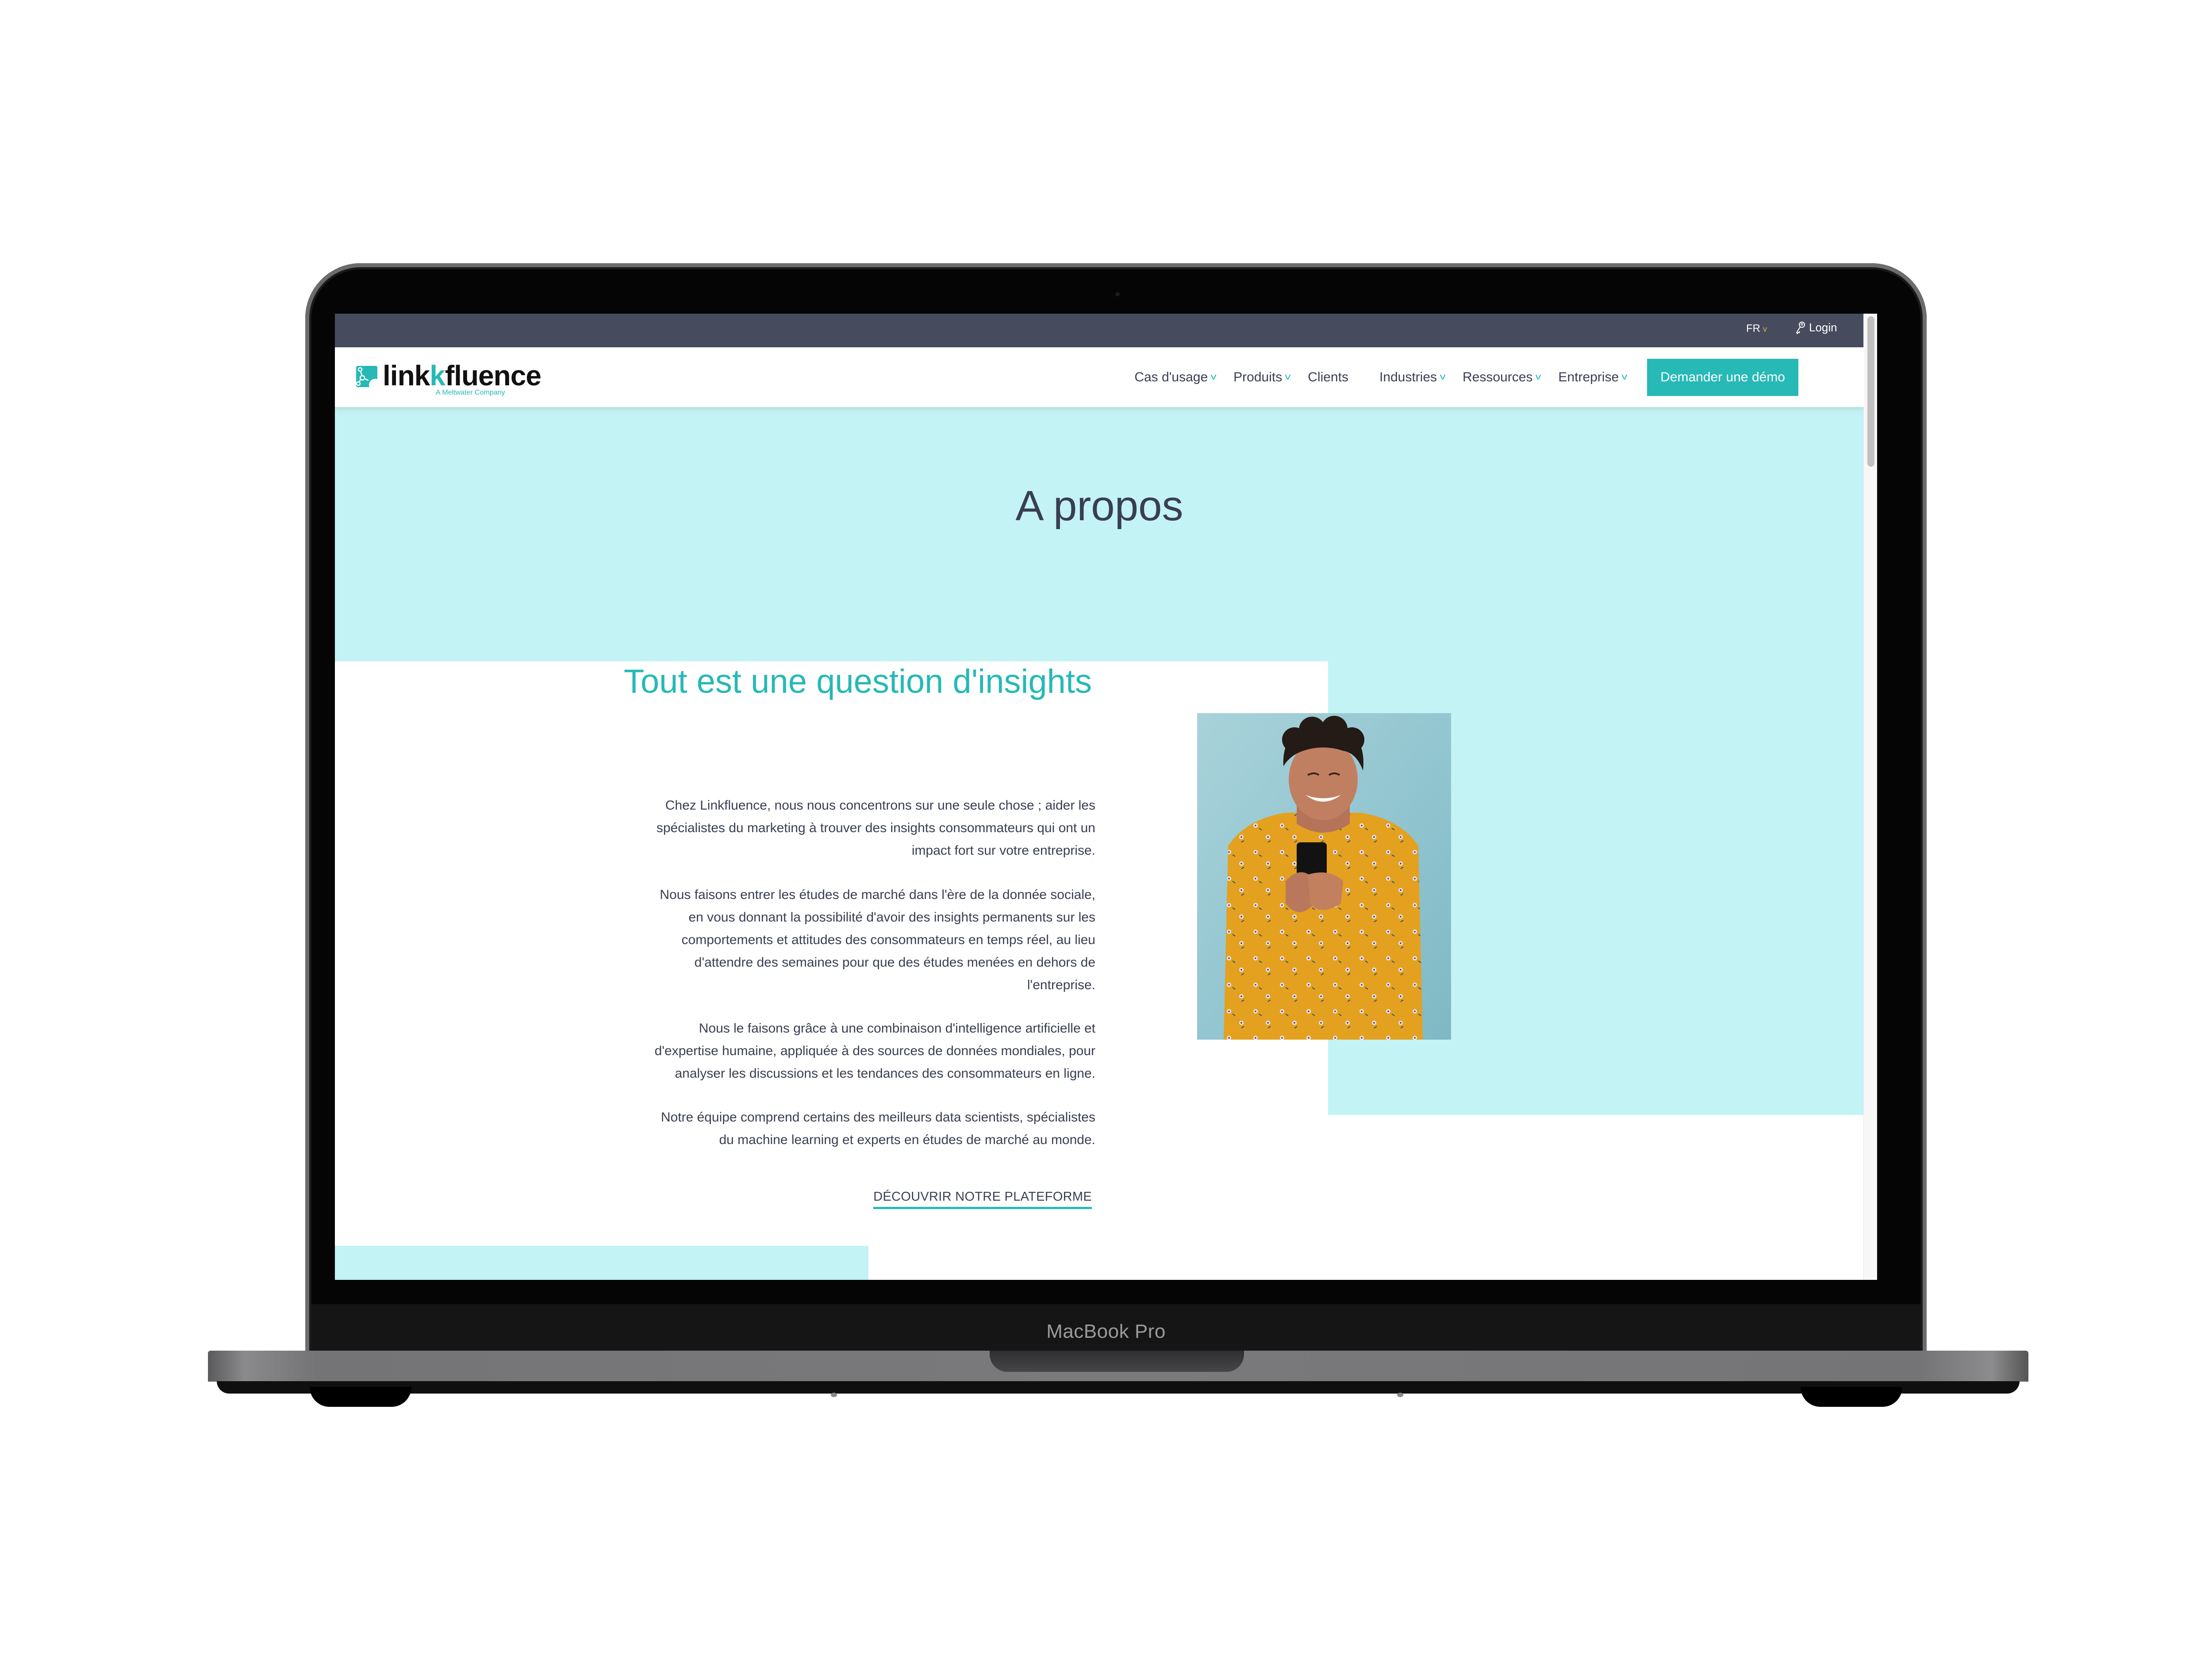  What do you see at coordinates (1106, 1331) in the screenshot?
I see `device-model-label: MacBook Pro` at bounding box center [1106, 1331].